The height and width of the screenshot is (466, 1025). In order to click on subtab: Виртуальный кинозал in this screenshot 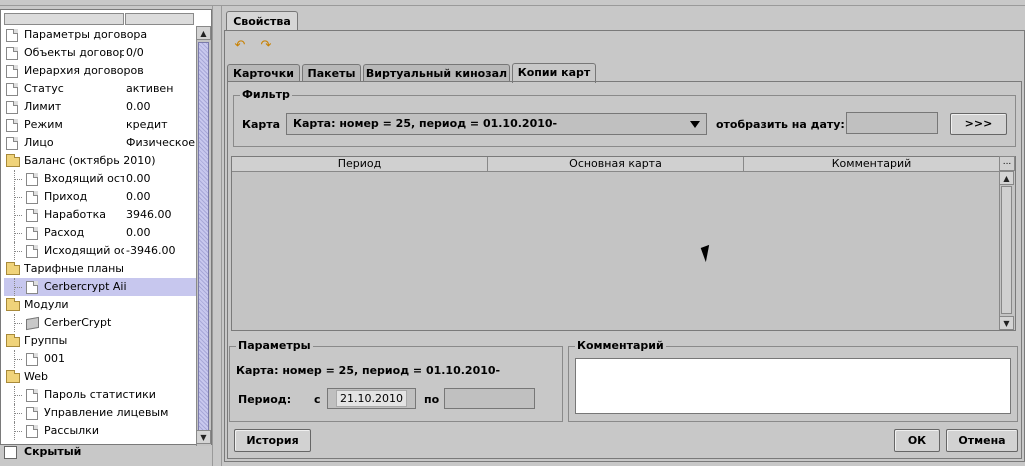, I will do `click(436, 73)`.